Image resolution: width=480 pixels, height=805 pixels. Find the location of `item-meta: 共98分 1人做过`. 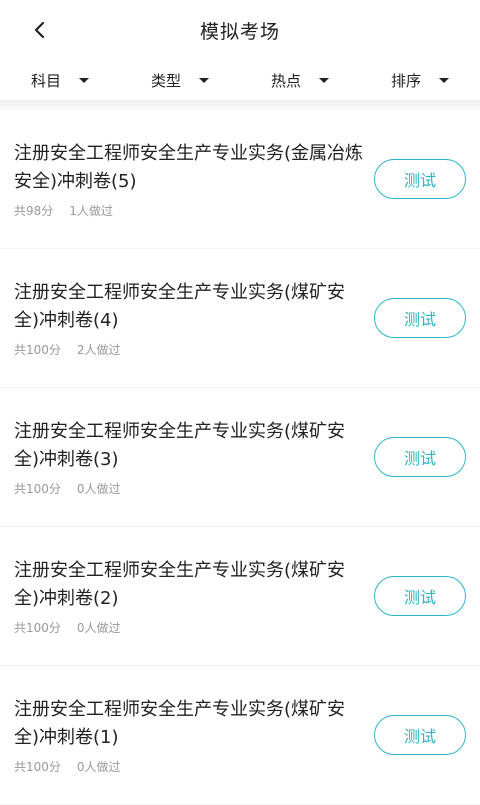

item-meta: 共98分 1人做过 is located at coordinates (63, 210).